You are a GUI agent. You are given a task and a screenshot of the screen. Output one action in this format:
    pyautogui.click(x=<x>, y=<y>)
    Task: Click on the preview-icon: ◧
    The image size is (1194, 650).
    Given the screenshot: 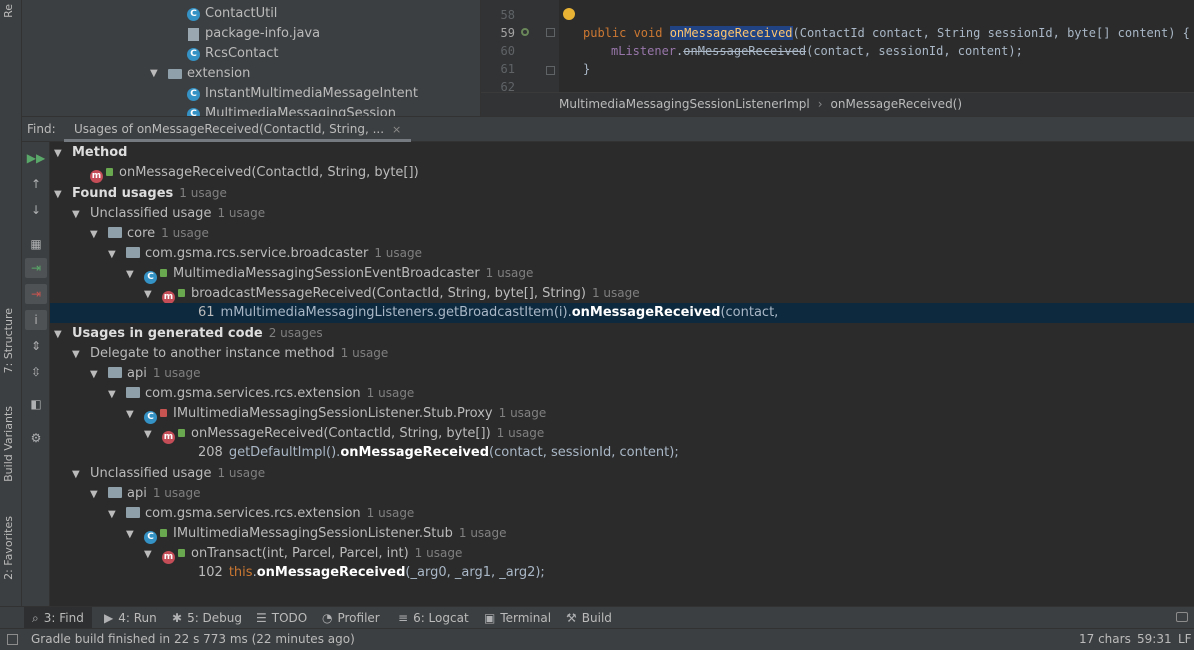 What is the action you would take?
    pyautogui.click(x=36, y=404)
    